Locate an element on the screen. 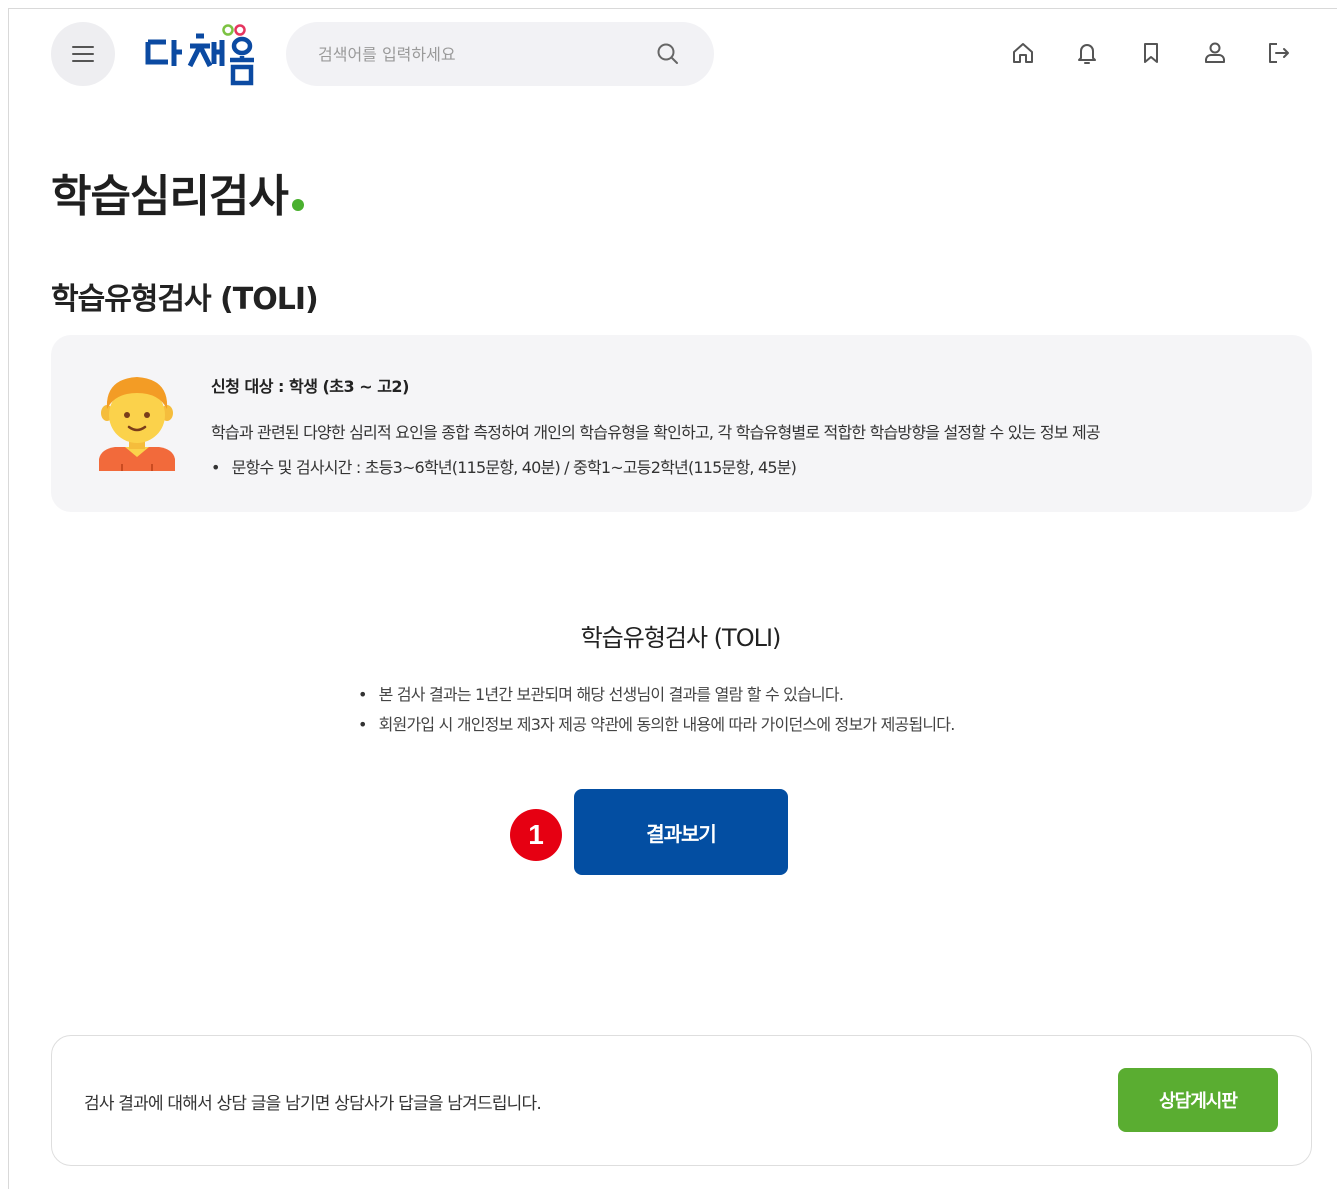  bookmark-icon is located at coordinates (1151, 53).